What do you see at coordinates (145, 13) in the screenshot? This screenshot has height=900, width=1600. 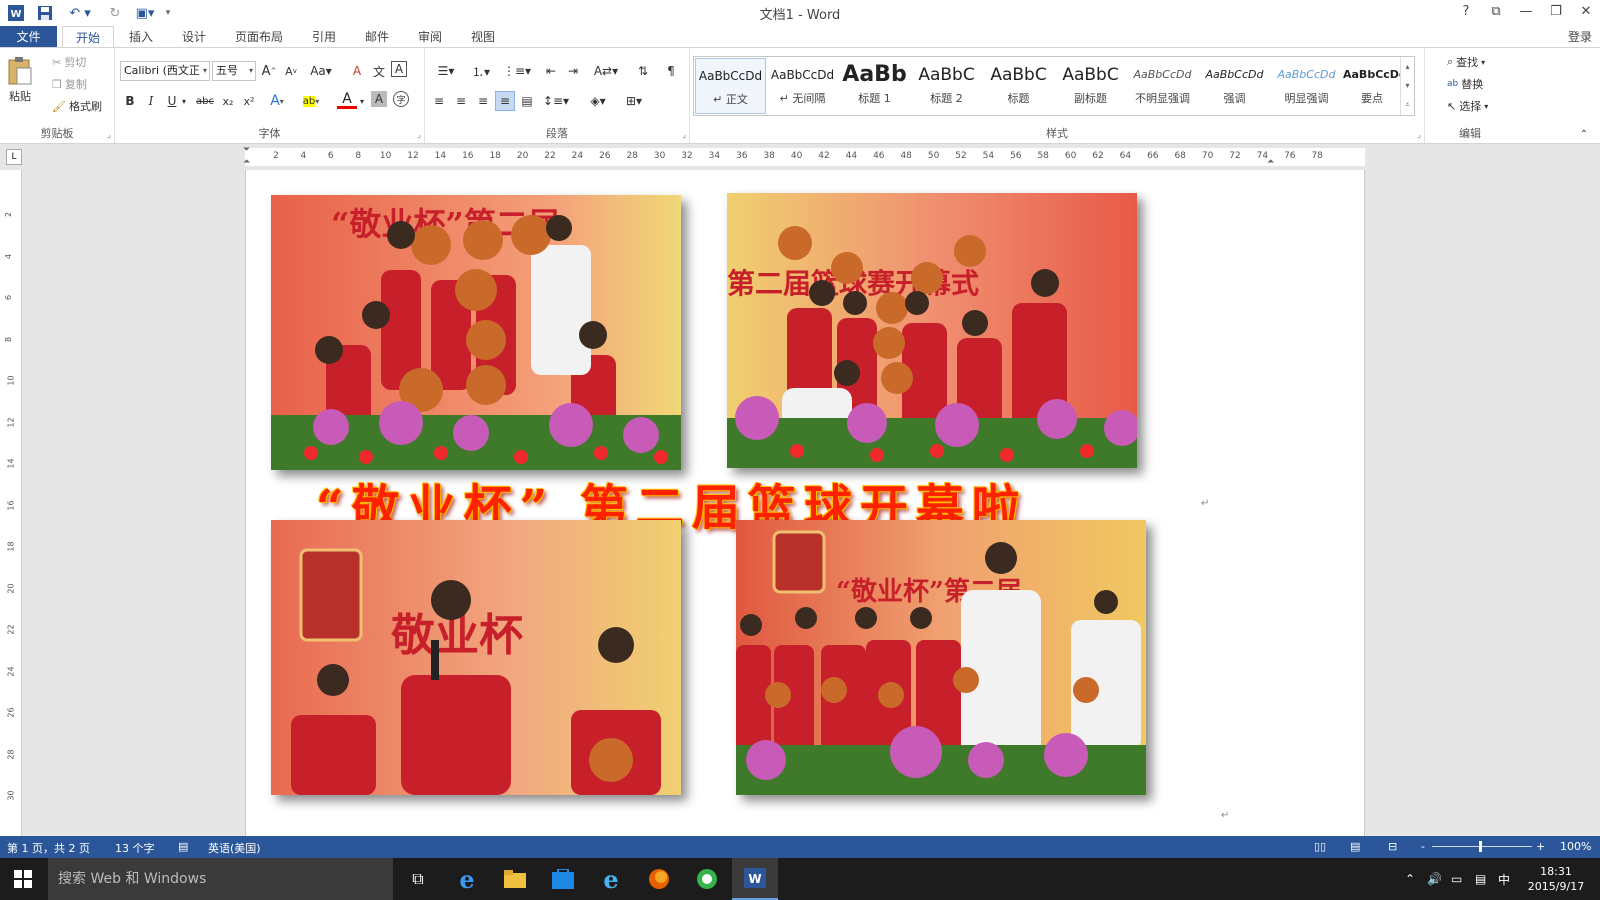 I see `touch-mode-icon: ▣▾` at bounding box center [145, 13].